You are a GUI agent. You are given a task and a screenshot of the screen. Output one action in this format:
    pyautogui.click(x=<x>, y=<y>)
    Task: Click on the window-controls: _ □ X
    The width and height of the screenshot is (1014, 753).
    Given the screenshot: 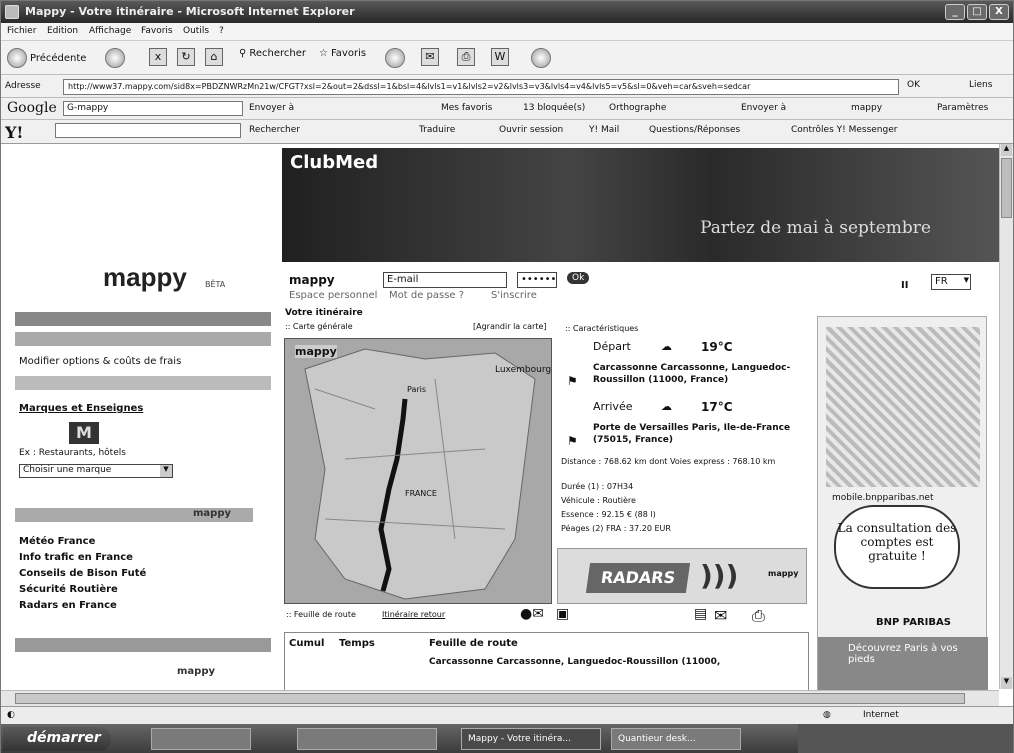 What is the action you would take?
    pyautogui.click(x=977, y=12)
    